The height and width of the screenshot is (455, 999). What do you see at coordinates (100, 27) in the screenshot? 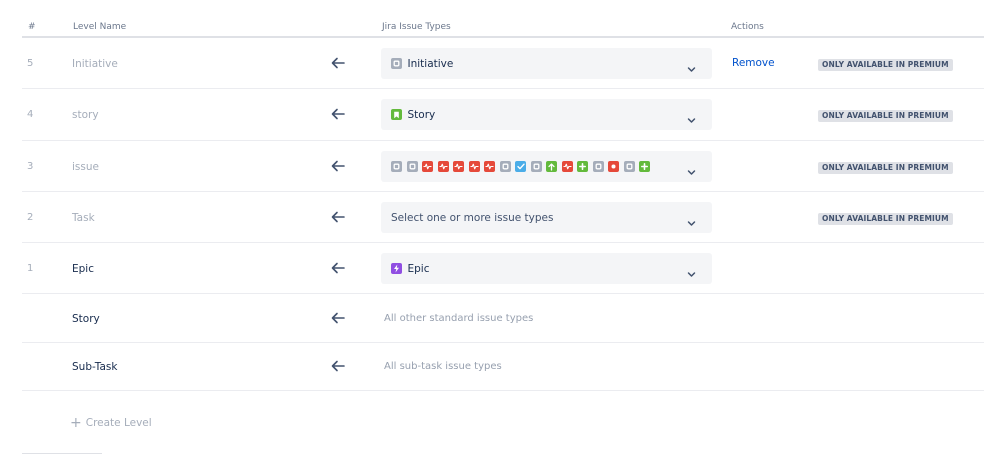
I see `header-level-name: Level Name` at bounding box center [100, 27].